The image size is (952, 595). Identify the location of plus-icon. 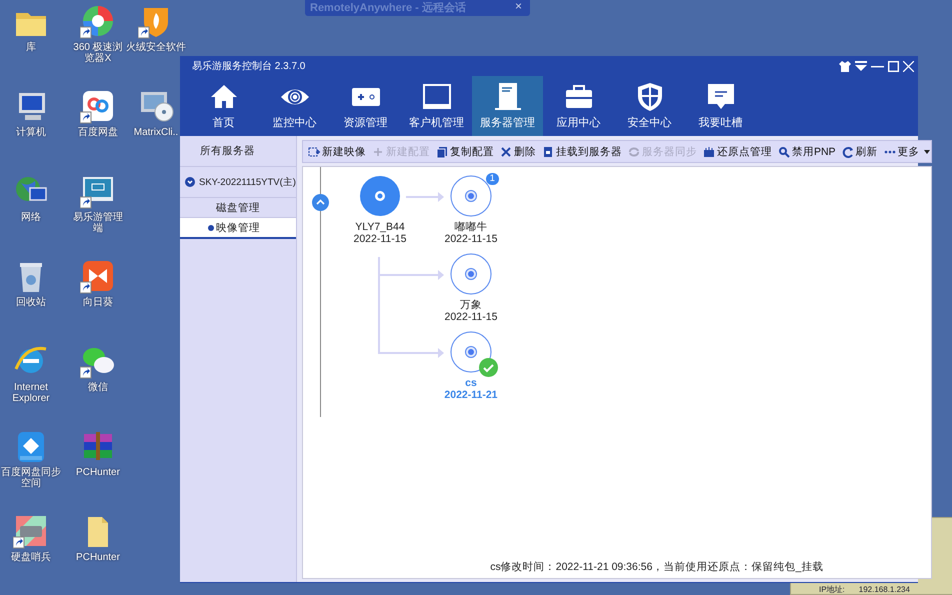
(378, 152).